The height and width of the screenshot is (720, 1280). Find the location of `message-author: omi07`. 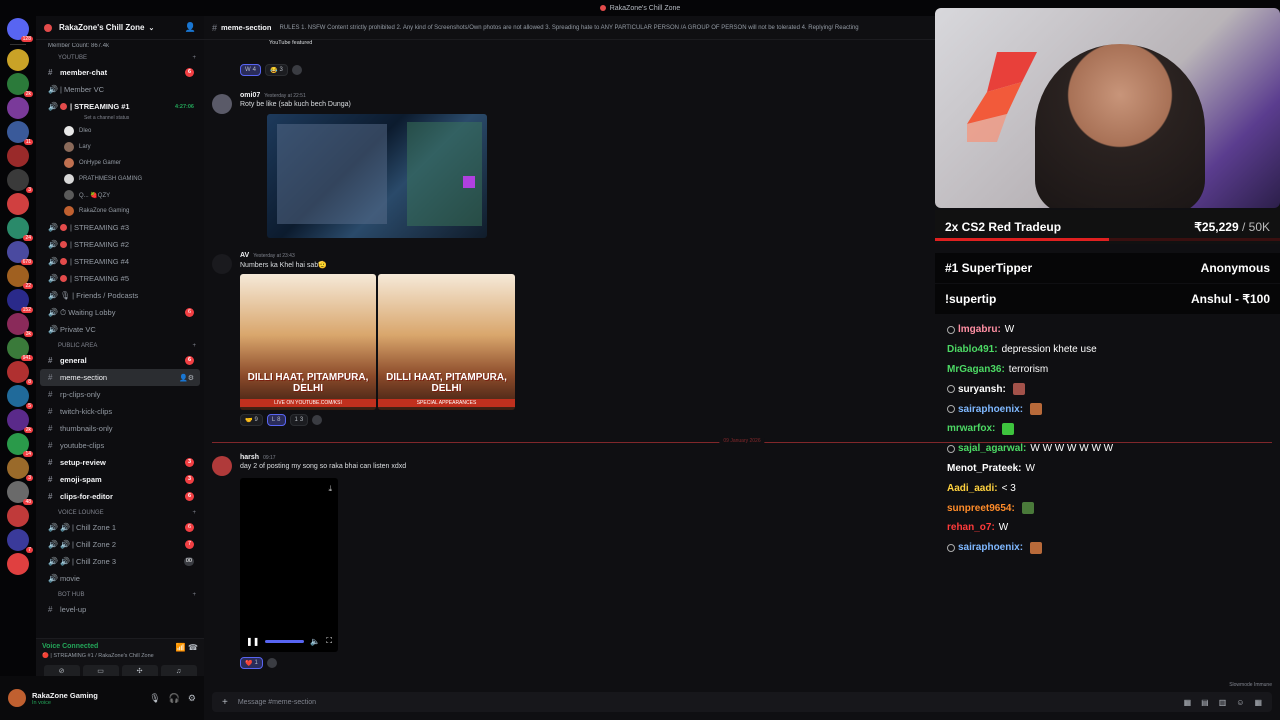

message-author: omi07 is located at coordinates (250, 95).